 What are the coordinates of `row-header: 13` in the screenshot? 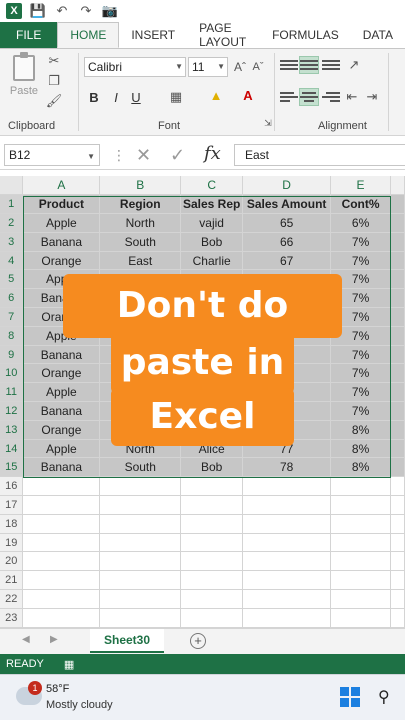 It's located at (12, 430).